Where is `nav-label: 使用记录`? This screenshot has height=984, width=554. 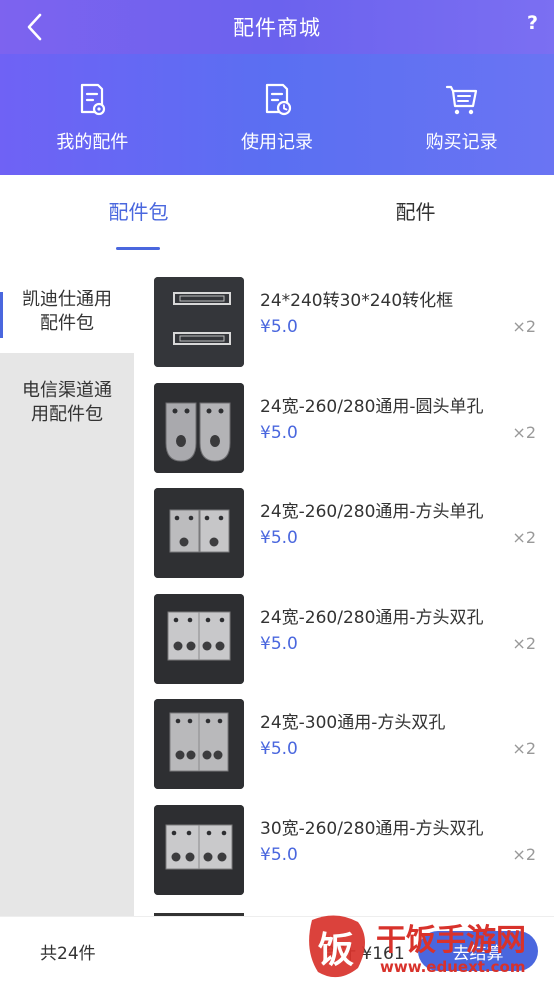
nav-label: 使用记录 is located at coordinates (277, 142).